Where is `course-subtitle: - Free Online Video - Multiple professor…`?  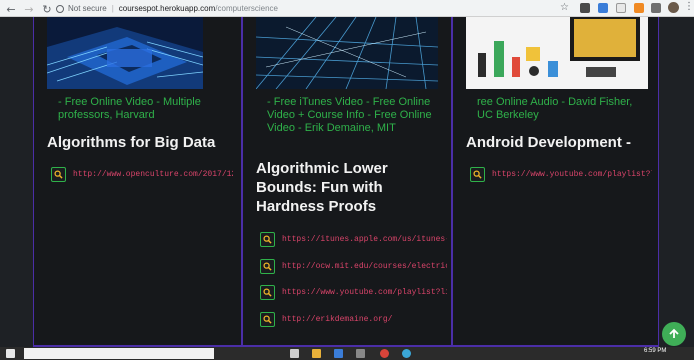 course-subtitle: - Free Online Video - Multiple professor… is located at coordinates (129, 108).